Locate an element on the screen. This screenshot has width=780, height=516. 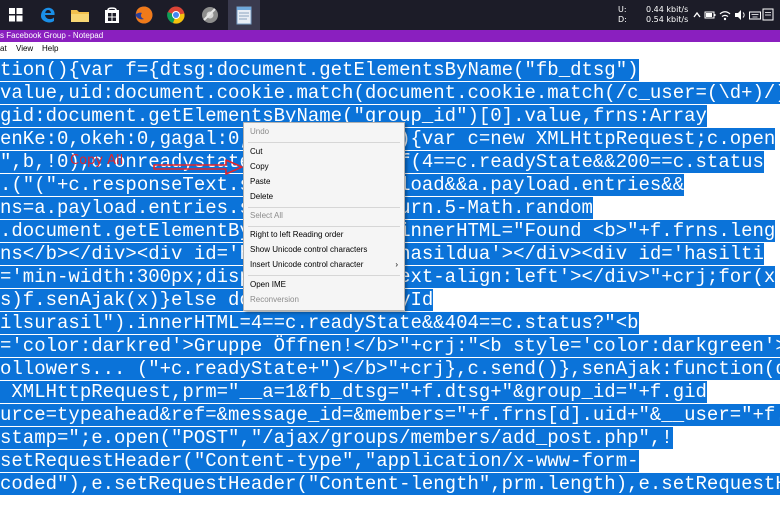
taskbar: U: 0.44 kbit/s D: 0.54 kbit/s is located at coordinates (390, 15).